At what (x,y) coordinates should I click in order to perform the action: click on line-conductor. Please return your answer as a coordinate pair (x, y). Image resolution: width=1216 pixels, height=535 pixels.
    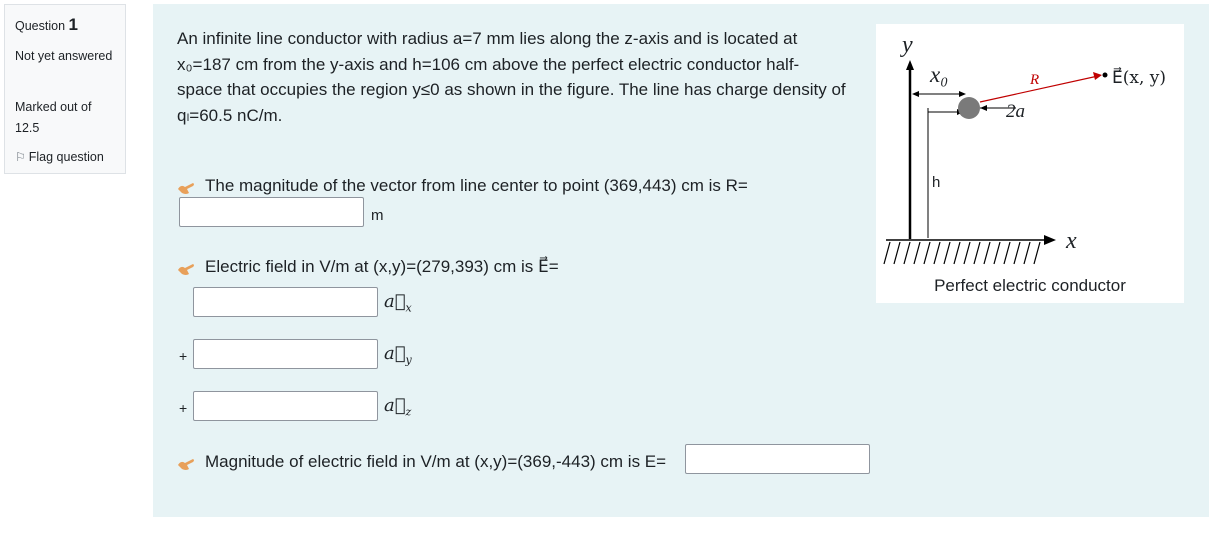
    Looking at the image, I should click on (969, 108).